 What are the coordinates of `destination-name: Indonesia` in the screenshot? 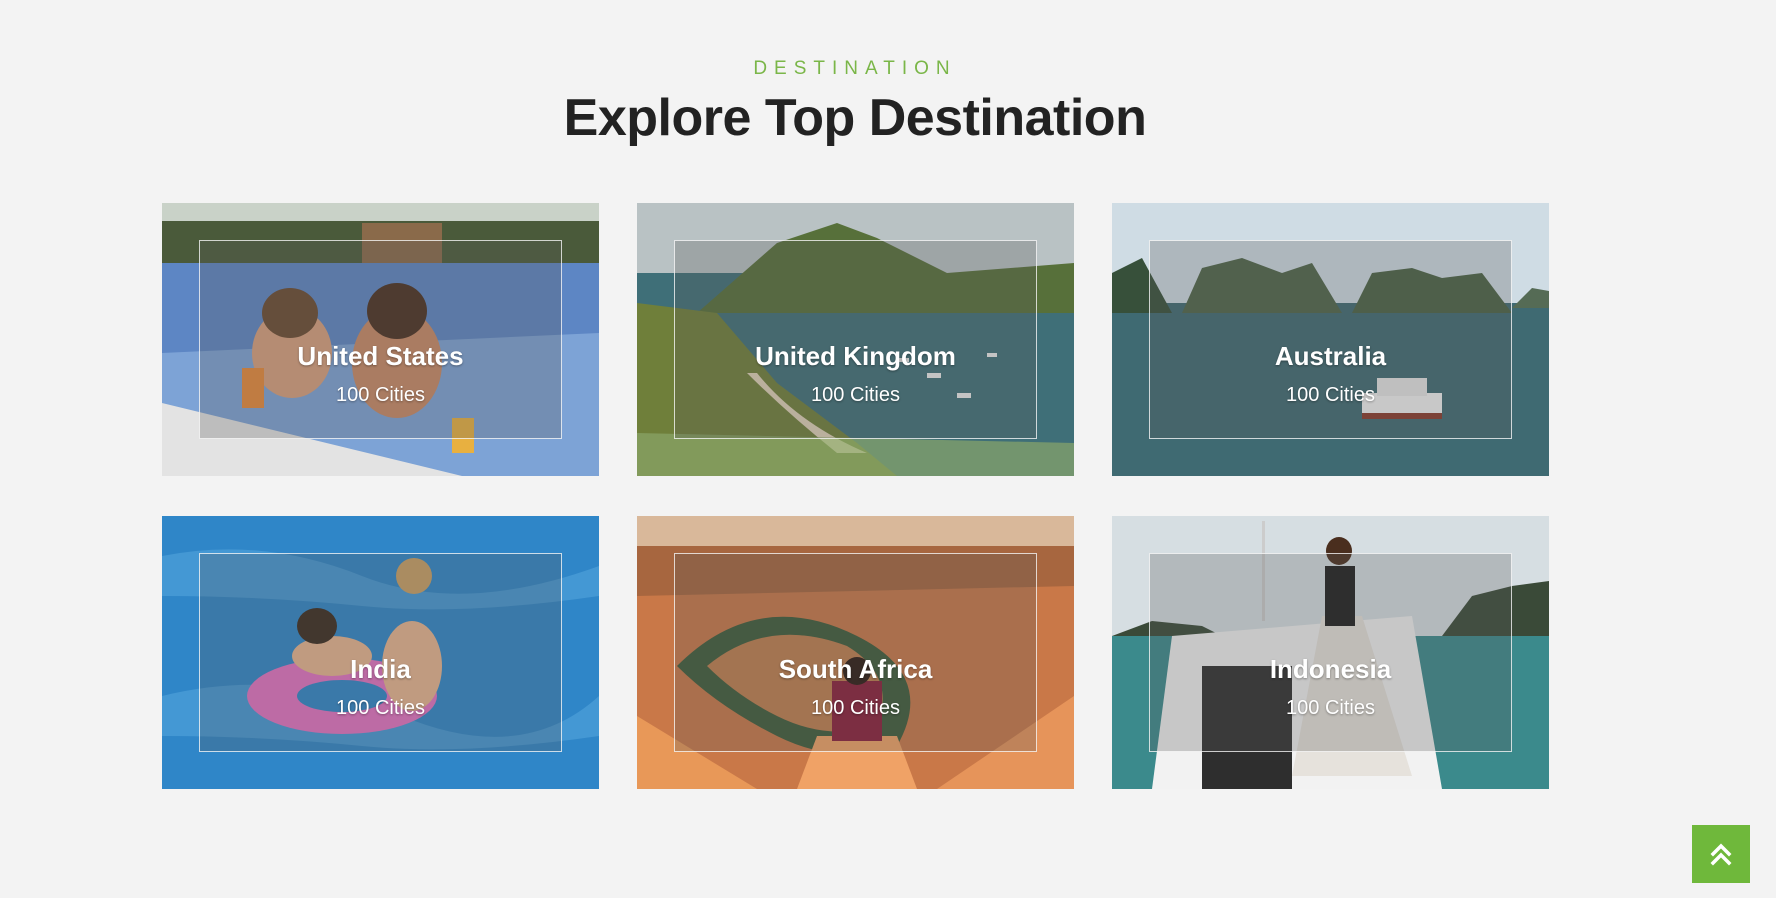 It's located at (1330, 669).